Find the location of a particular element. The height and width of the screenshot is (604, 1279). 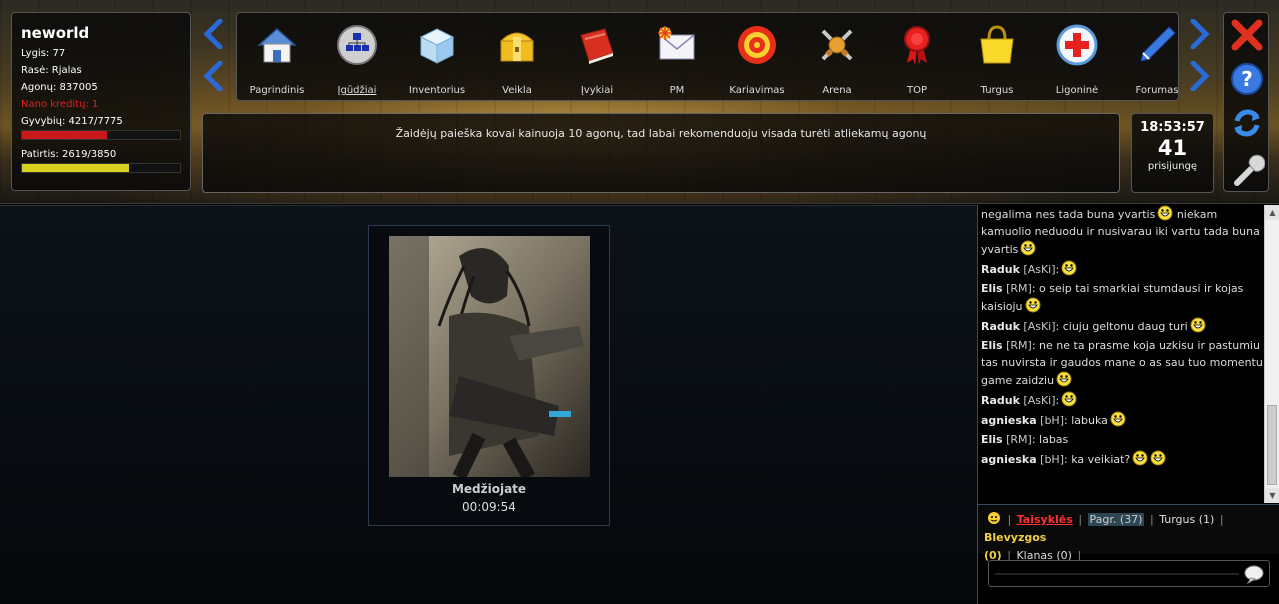

scroll-up-icon: ▲ is located at coordinates (1272, 212).